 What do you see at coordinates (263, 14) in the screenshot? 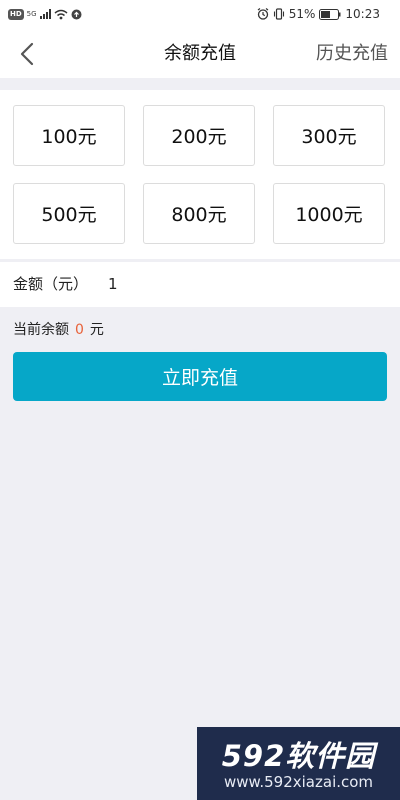
I see `alarm-icon` at bounding box center [263, 14].